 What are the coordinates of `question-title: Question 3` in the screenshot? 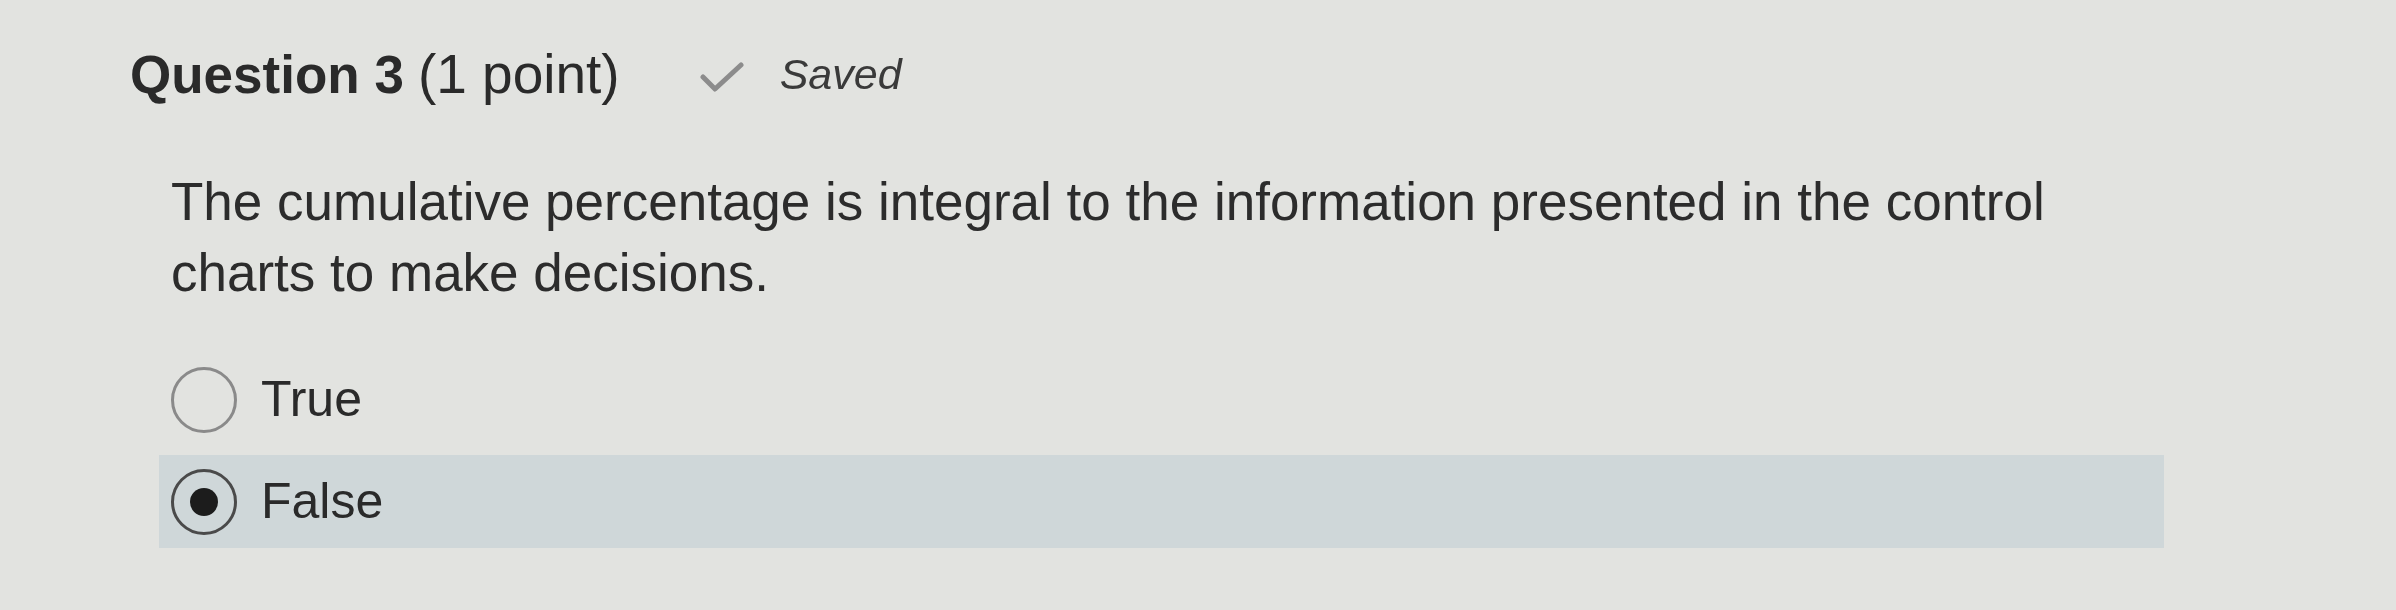 It's located at (267, 75).